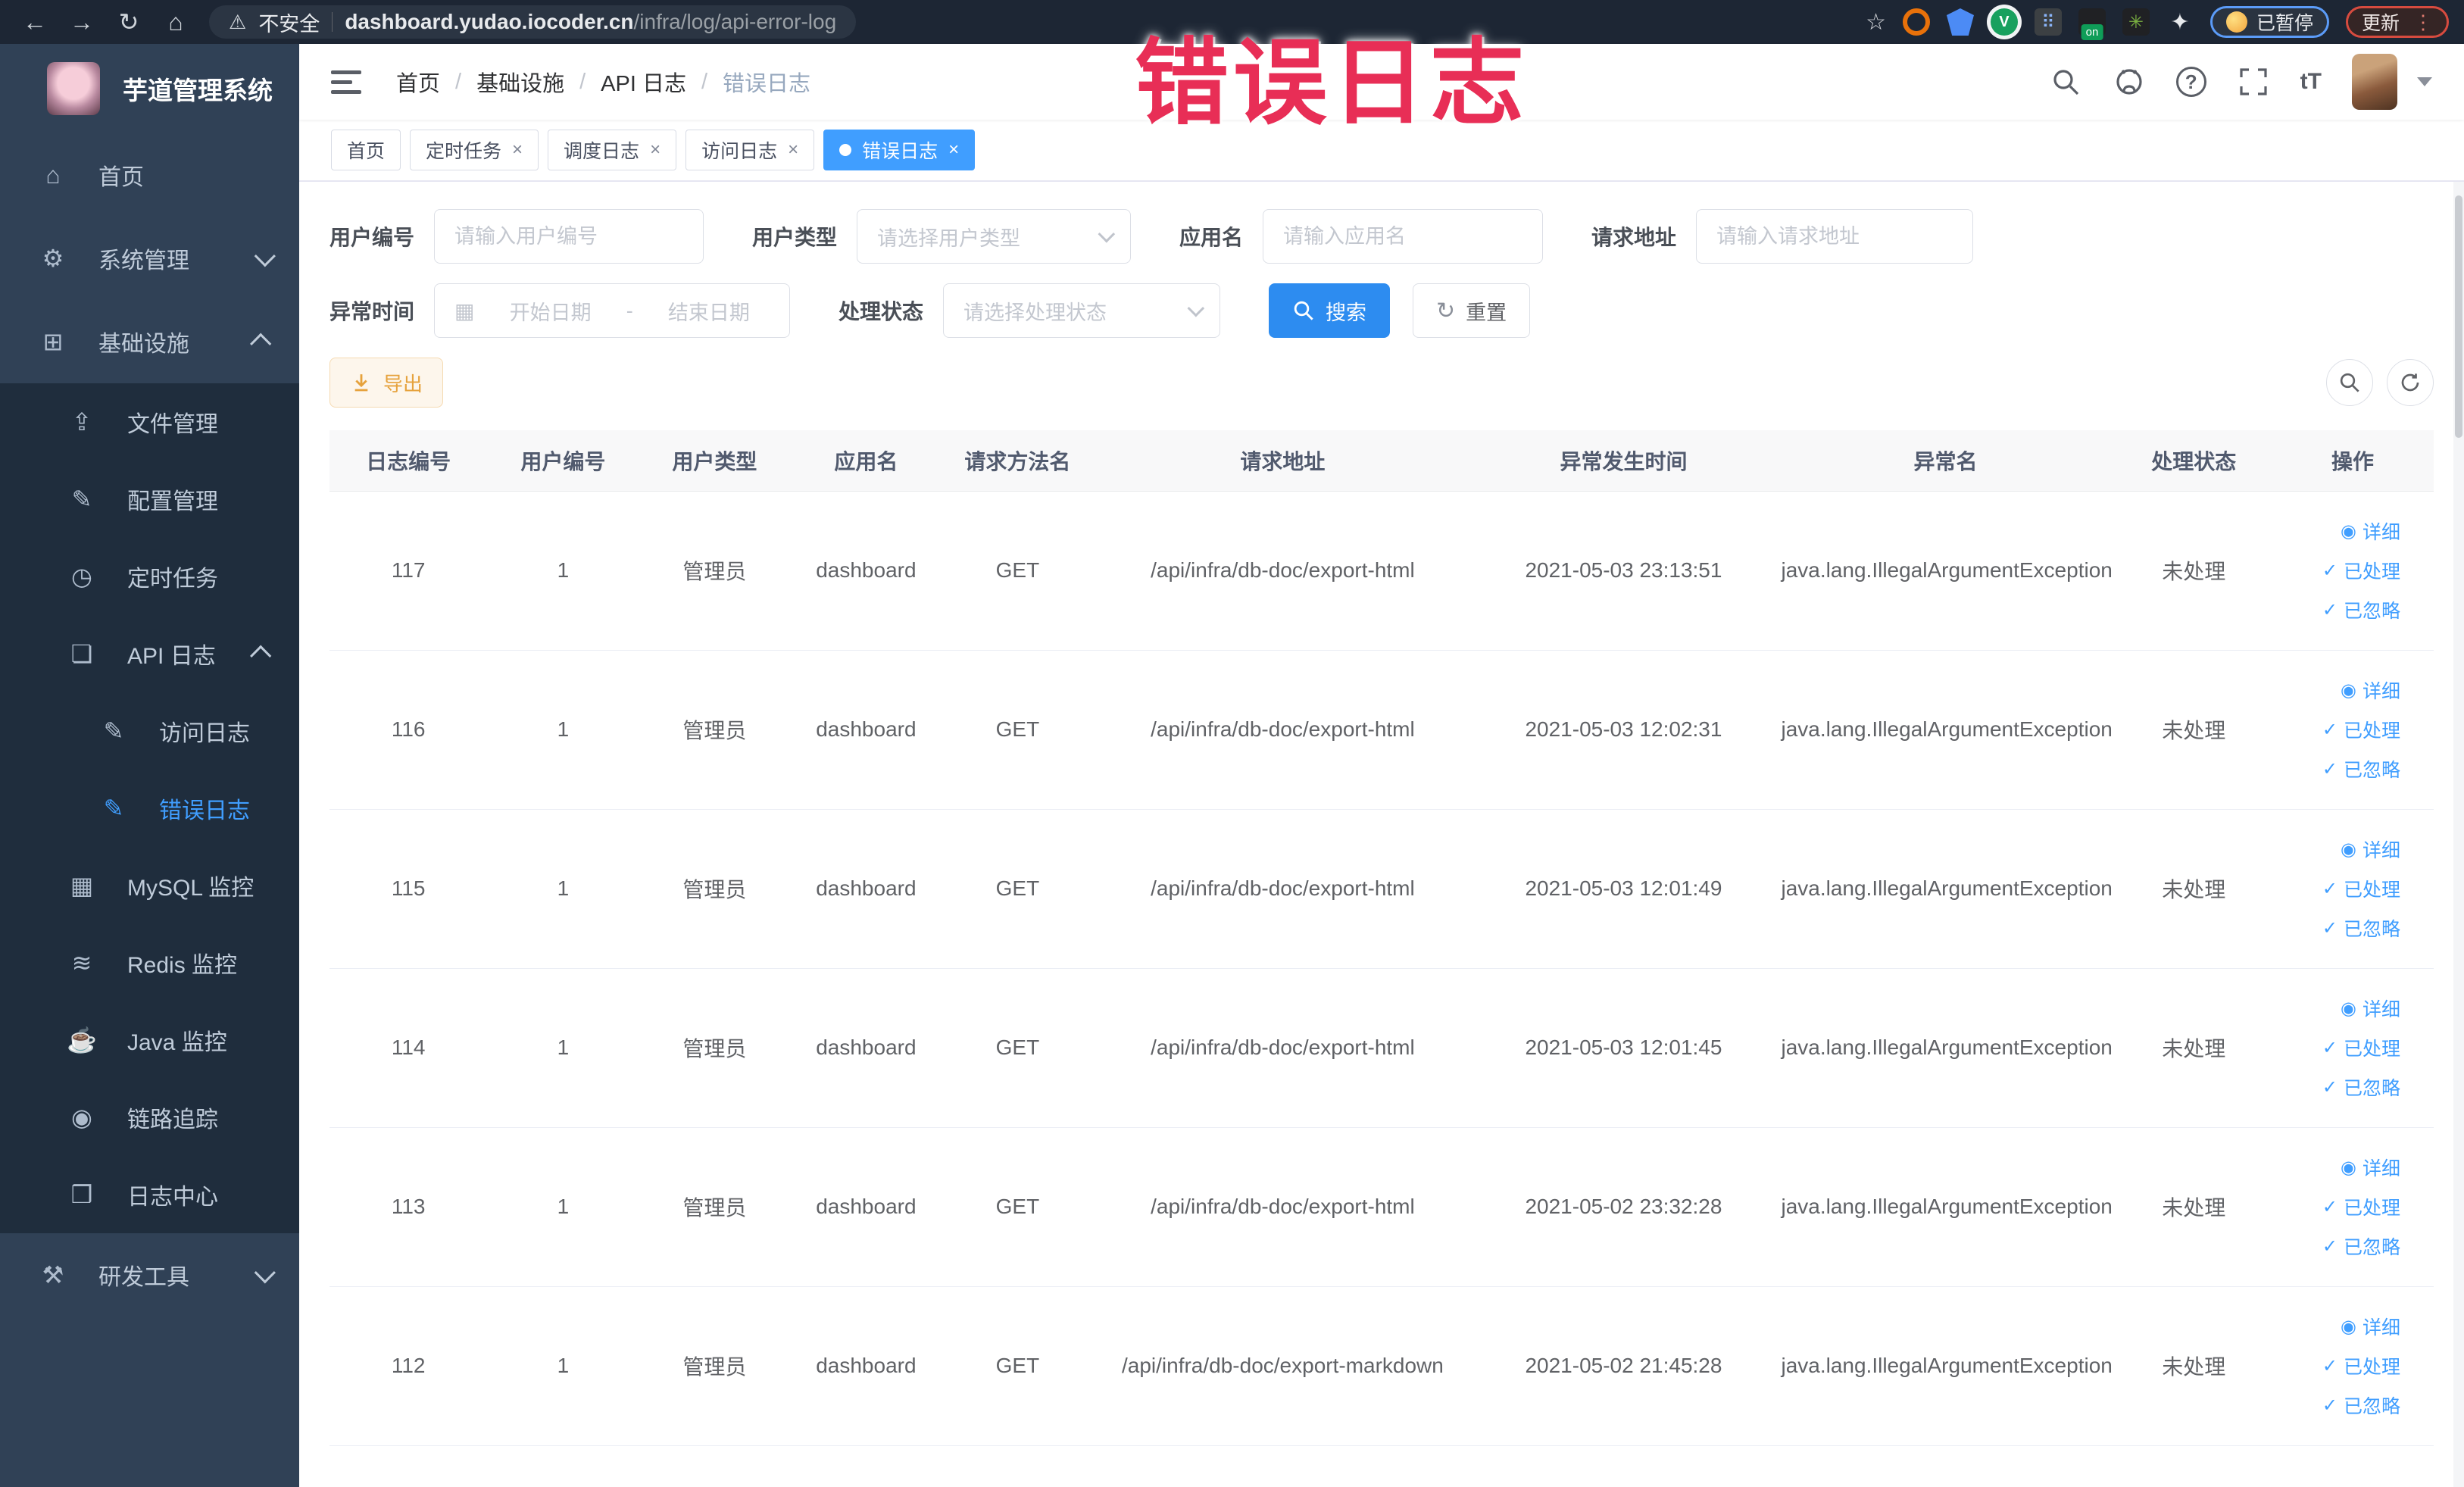 The image size is (2464, 1487). I want to click on toggle-search-button, so click(2349, 382).